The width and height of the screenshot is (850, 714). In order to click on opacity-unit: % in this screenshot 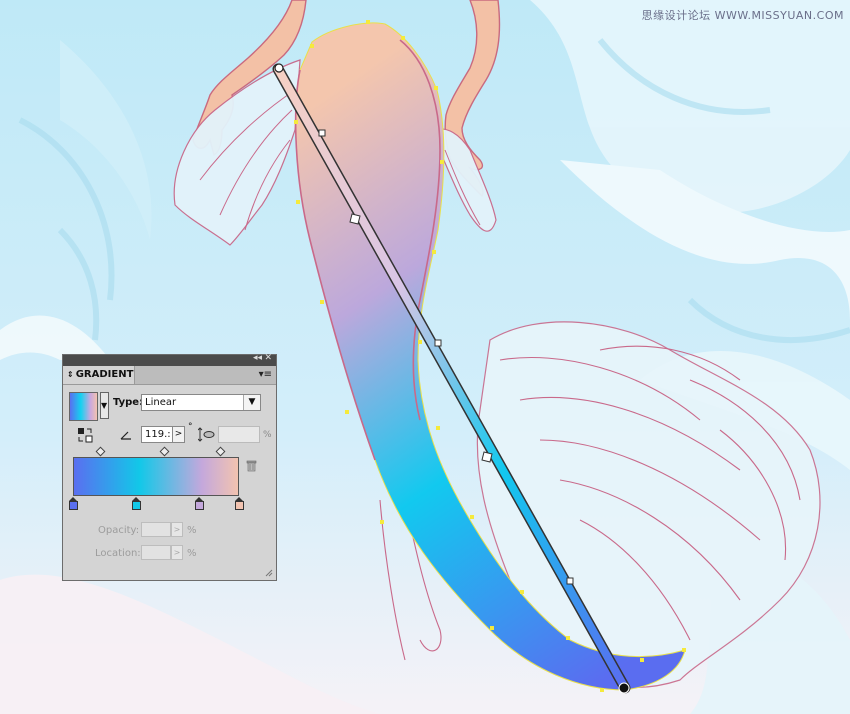, I will do `click(192, 530)`.